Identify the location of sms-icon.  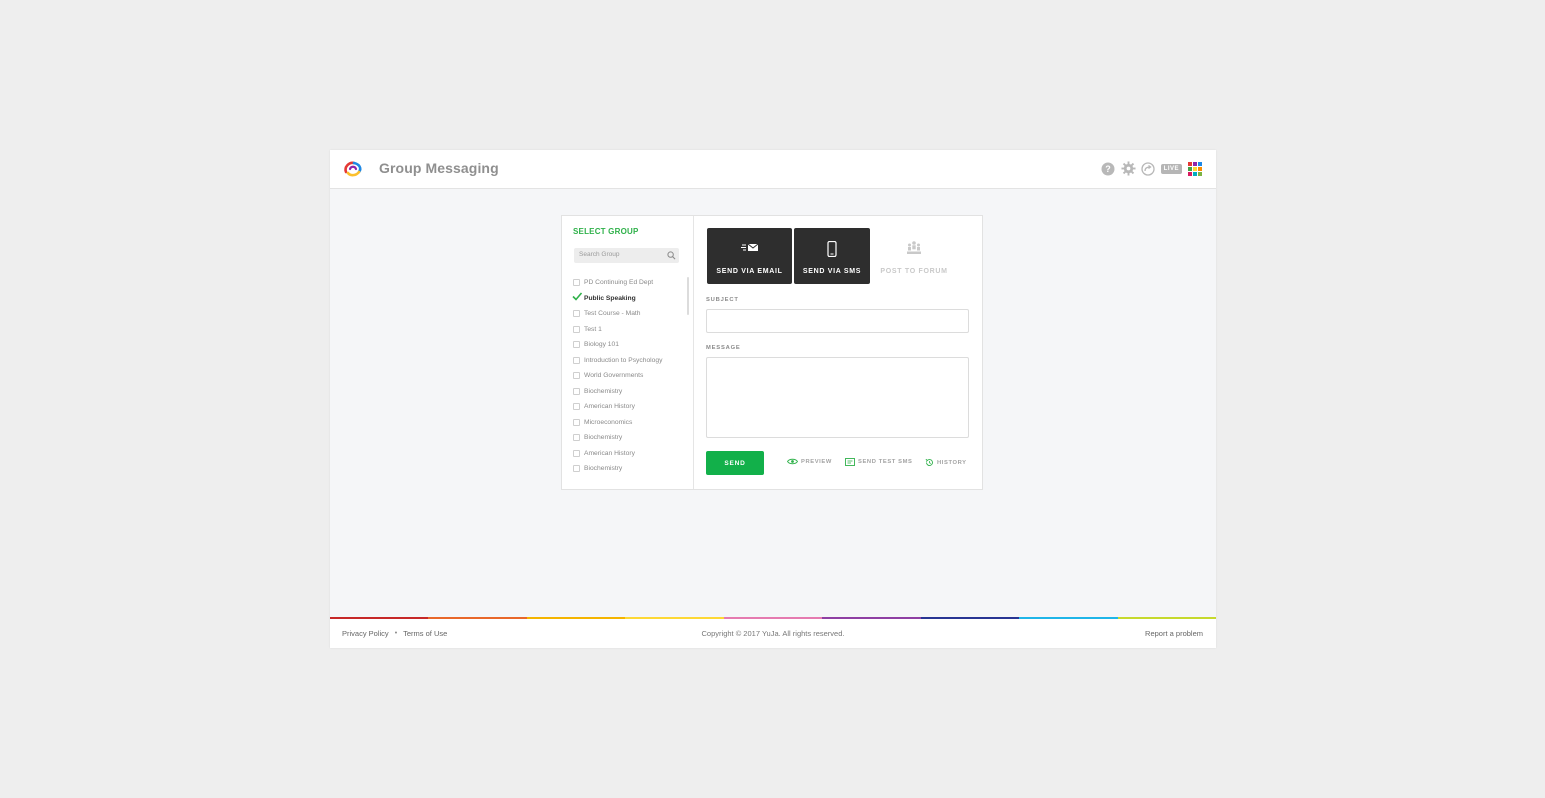
(850, 462).